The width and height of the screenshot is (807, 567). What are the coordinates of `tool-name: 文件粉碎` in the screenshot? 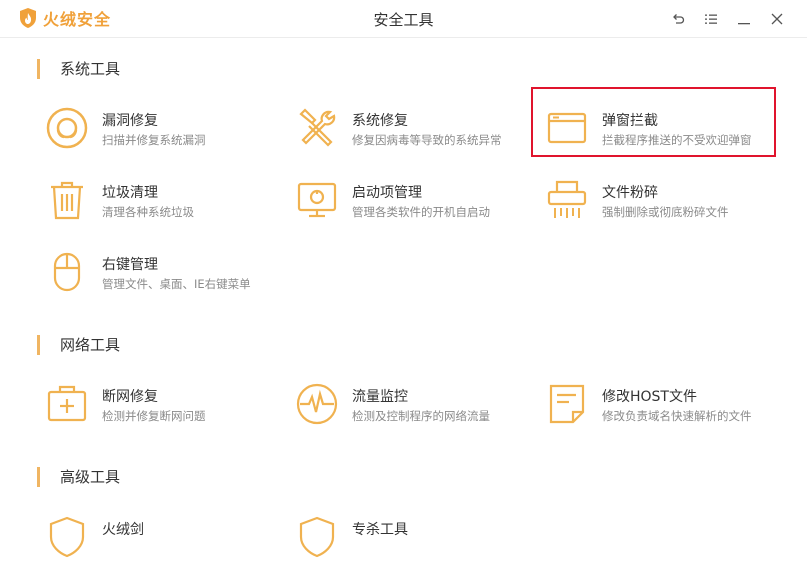 It's located at (630, 193).